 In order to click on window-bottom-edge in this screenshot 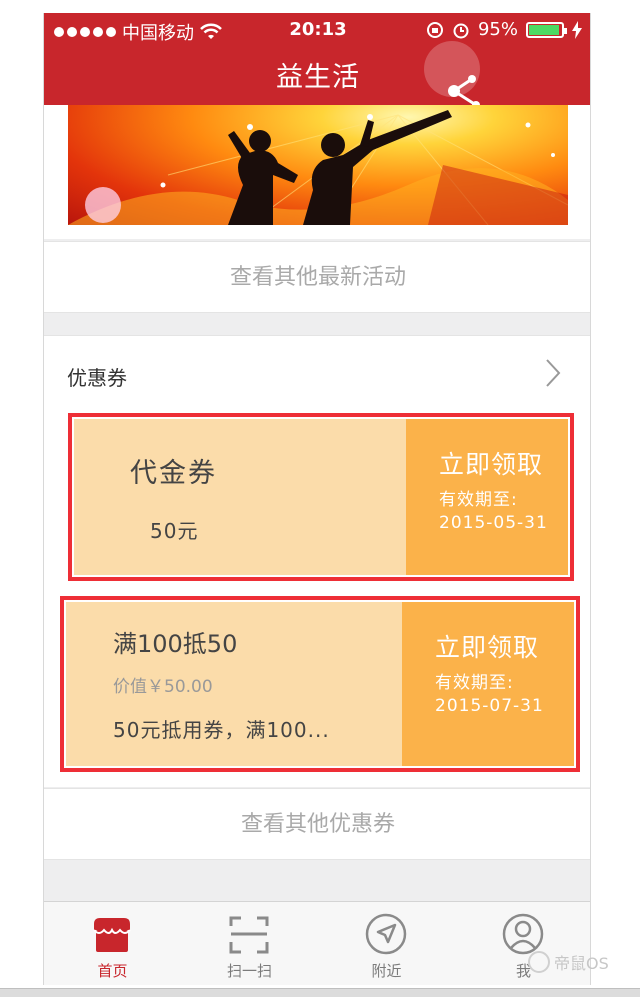, I will do `click(320, 992)`.